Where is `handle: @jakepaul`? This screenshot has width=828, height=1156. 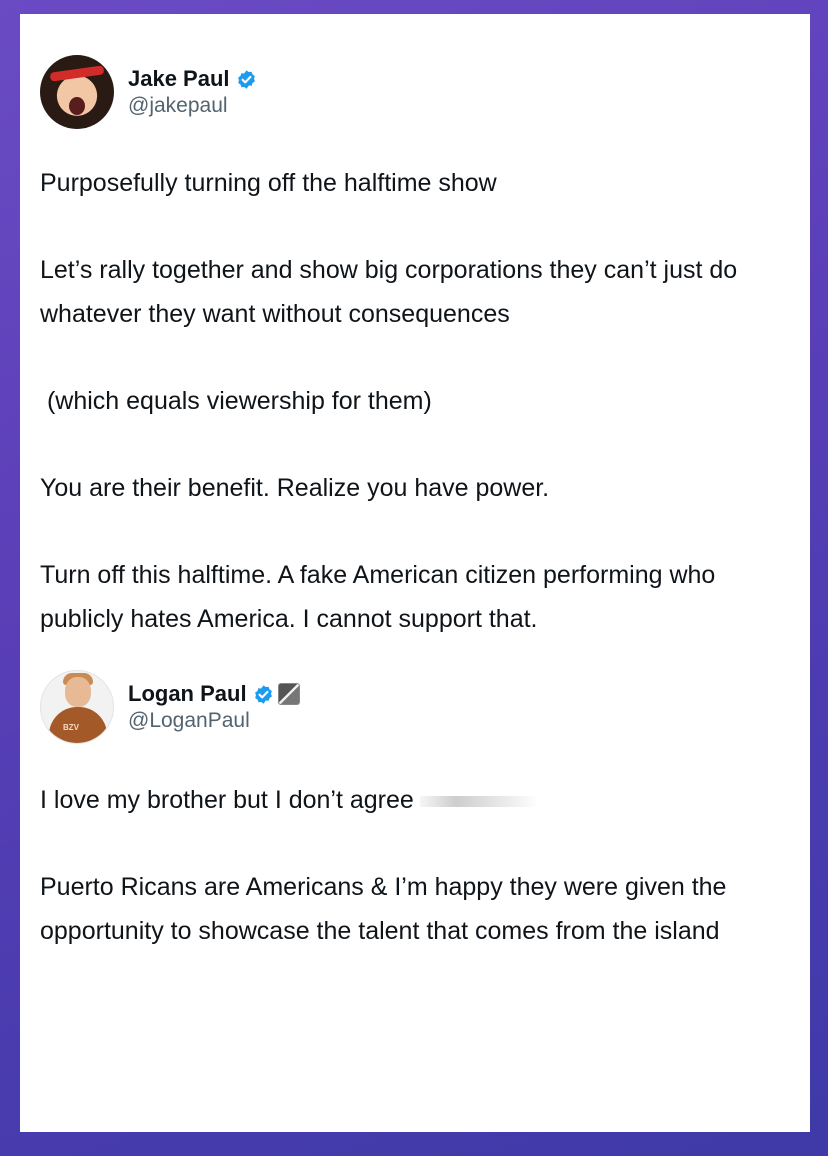 handle: @jakepaul is located at coordinates (192, 106).